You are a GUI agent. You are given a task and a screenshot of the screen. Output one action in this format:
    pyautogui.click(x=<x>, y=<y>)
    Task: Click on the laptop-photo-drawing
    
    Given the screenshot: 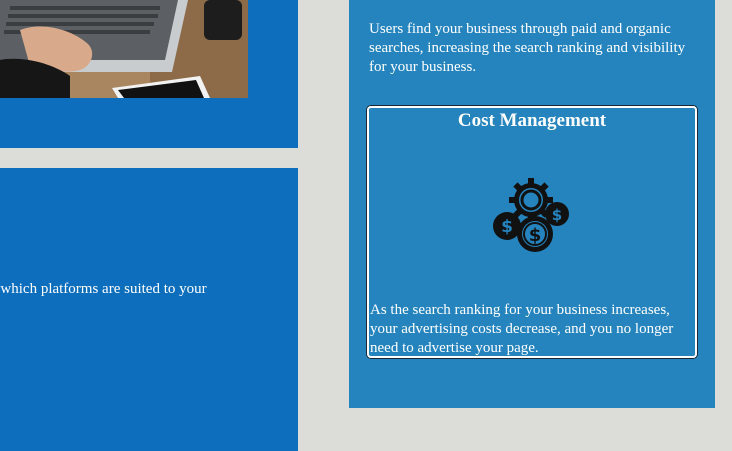 What is the action you would take?
    pyautogui.click(x=124, y=49)
    